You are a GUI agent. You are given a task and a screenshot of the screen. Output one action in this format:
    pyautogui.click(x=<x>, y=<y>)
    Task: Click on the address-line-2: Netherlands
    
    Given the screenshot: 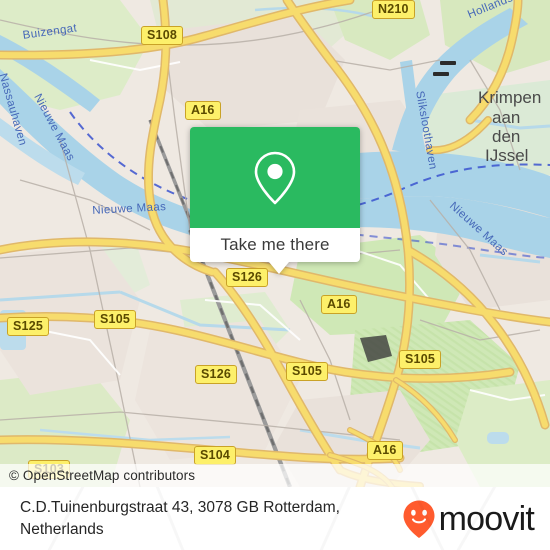 What is the action you would take?
    pyautogui.click(x=62, y=529)
    